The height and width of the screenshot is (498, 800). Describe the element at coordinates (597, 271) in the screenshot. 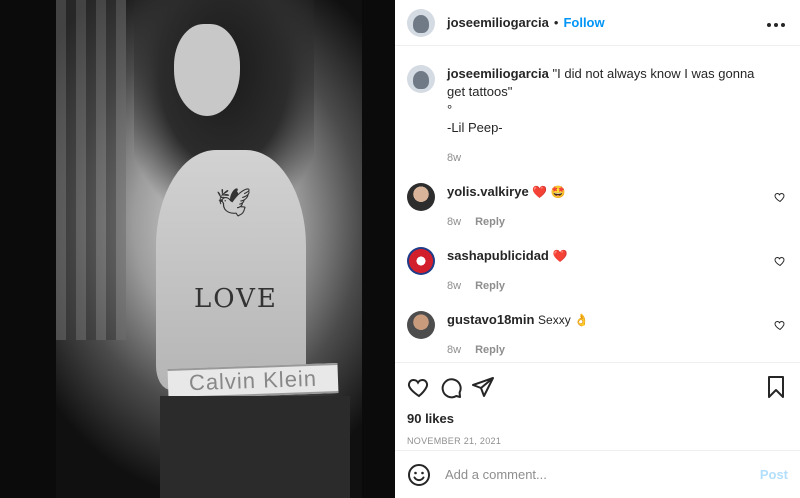

I see `comment-item: sashapublicidad ❤️ 8w Reply` at that location.